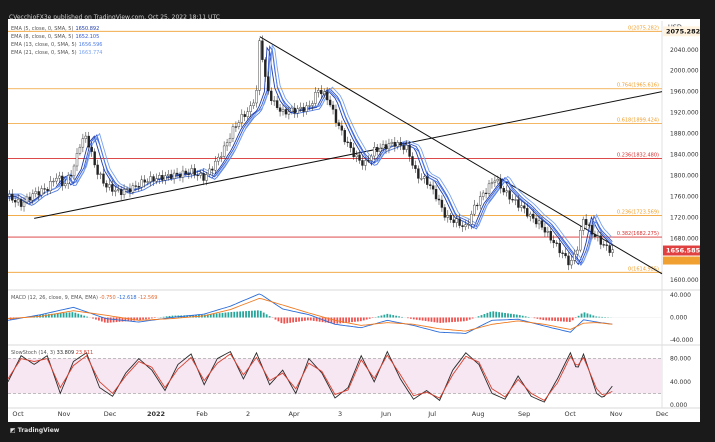  What do you see at coordinates (38, 430) in the screenshot?
I see `brand-label: TradingView` at bounding box center [38, 430].